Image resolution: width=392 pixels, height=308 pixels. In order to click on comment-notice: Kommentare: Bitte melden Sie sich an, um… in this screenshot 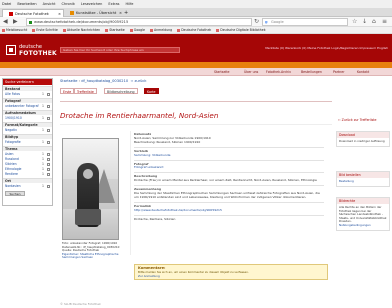, I will do `click(231, 272)`.